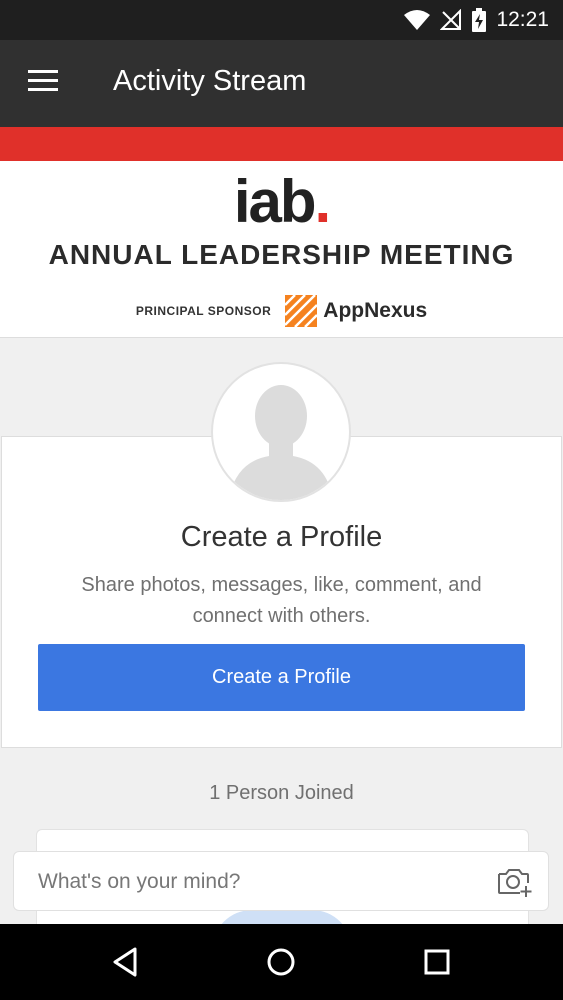 The image size is (563, 1000). Describe the element at coordinates (522, 19) in the screenshot. I see `status-time: 12:21` at that location.